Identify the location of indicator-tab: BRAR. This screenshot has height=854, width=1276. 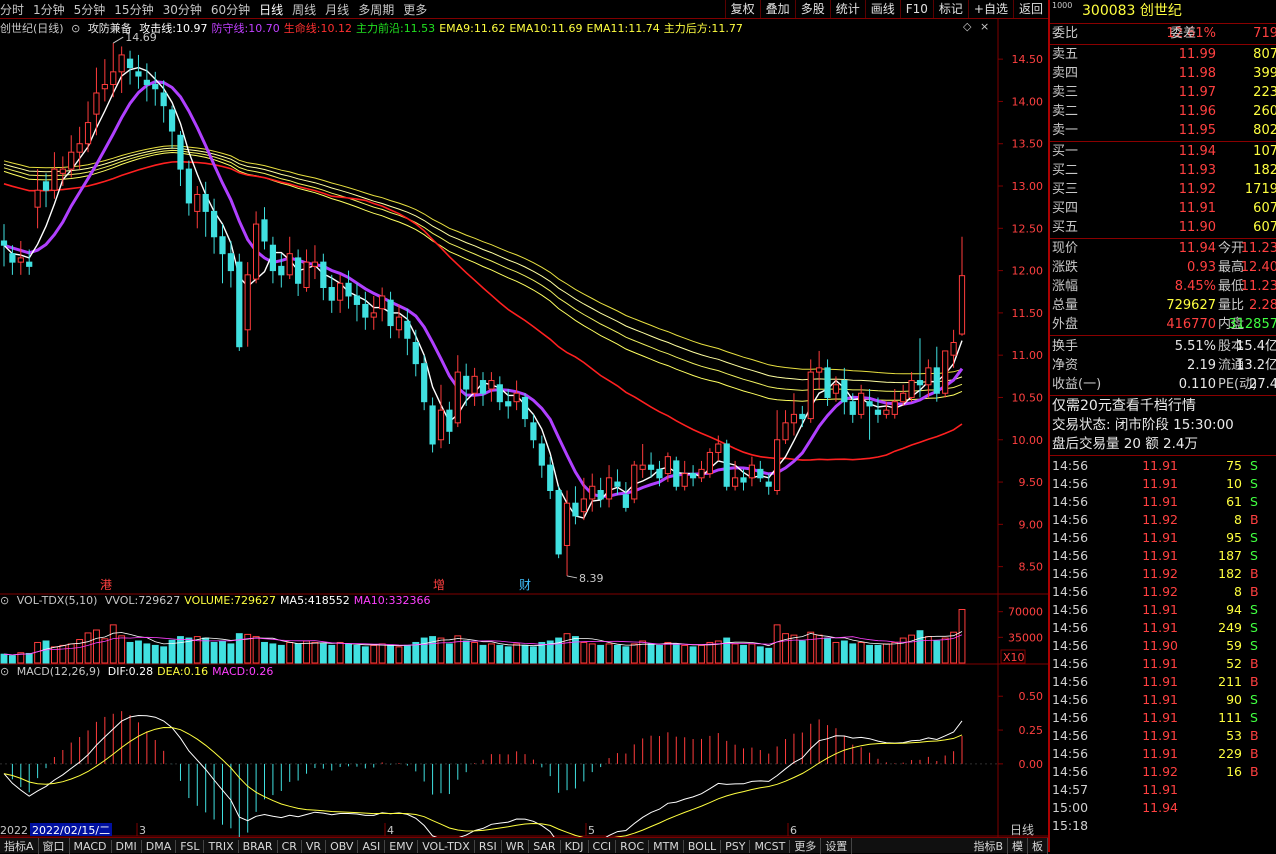
(258, 846).